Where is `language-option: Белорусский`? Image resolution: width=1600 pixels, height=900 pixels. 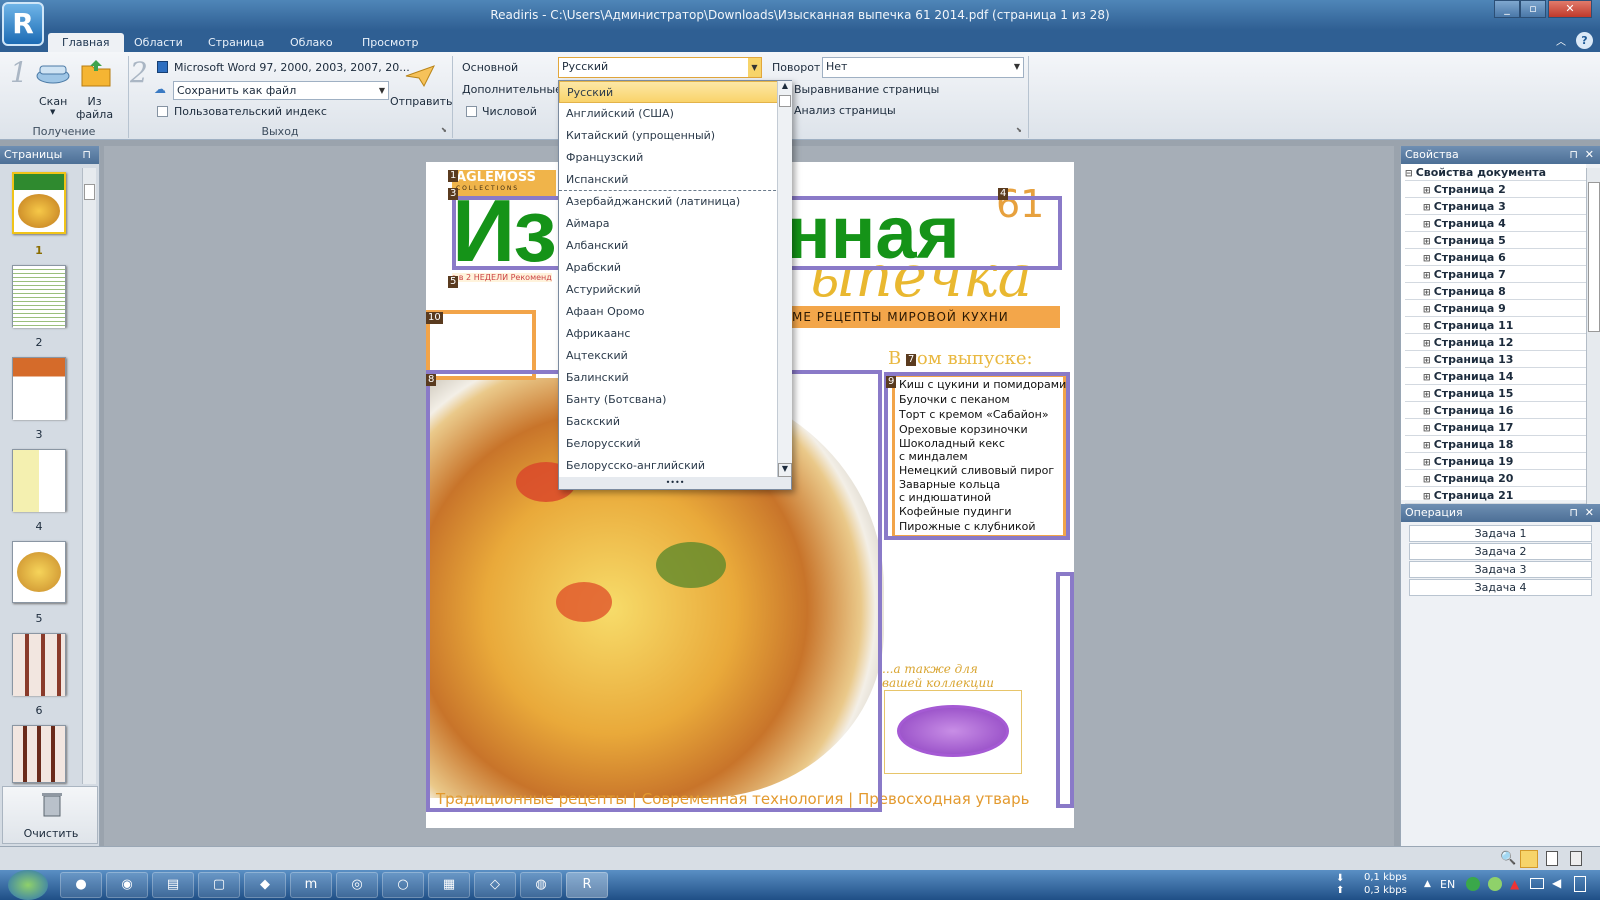
language-option: Белорусский is located at coordinates (675, 444).